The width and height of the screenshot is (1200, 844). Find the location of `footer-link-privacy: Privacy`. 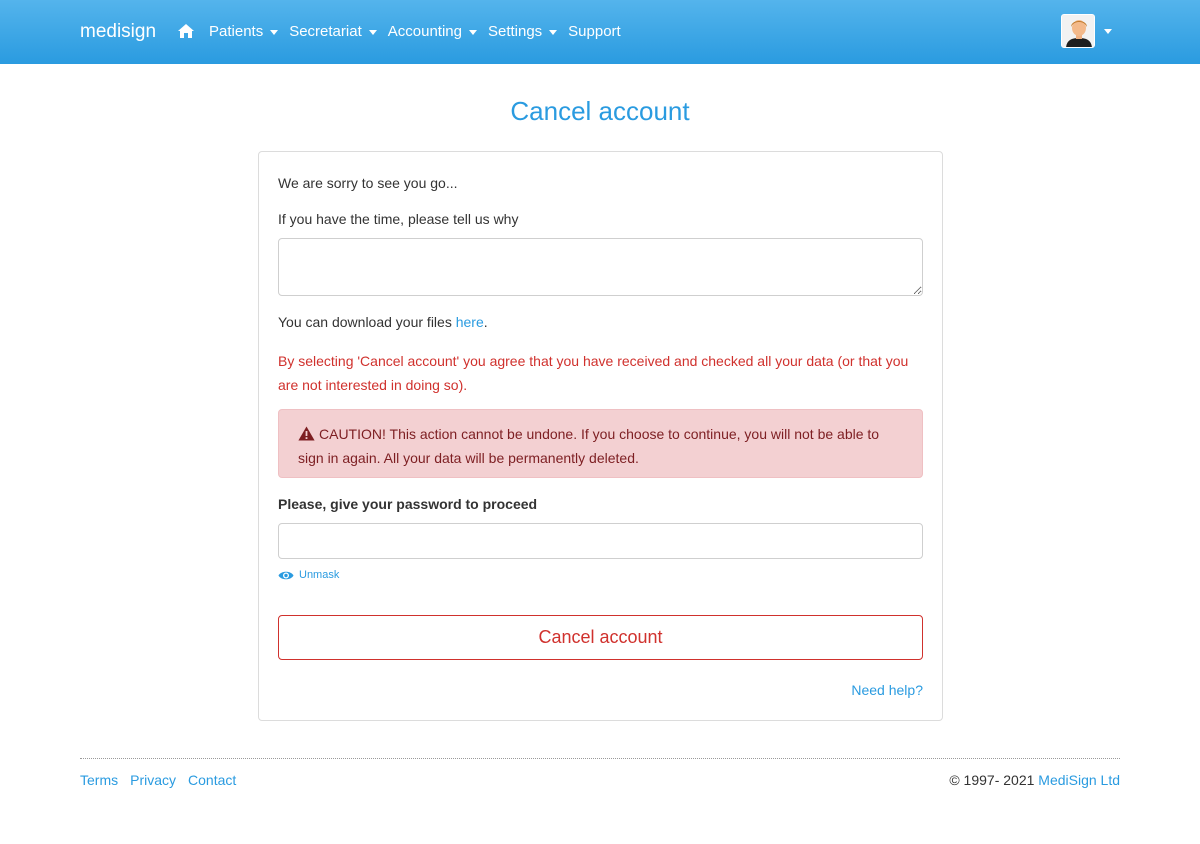

footer-link-privacy: Privacy is located at coordinates (153, 780).